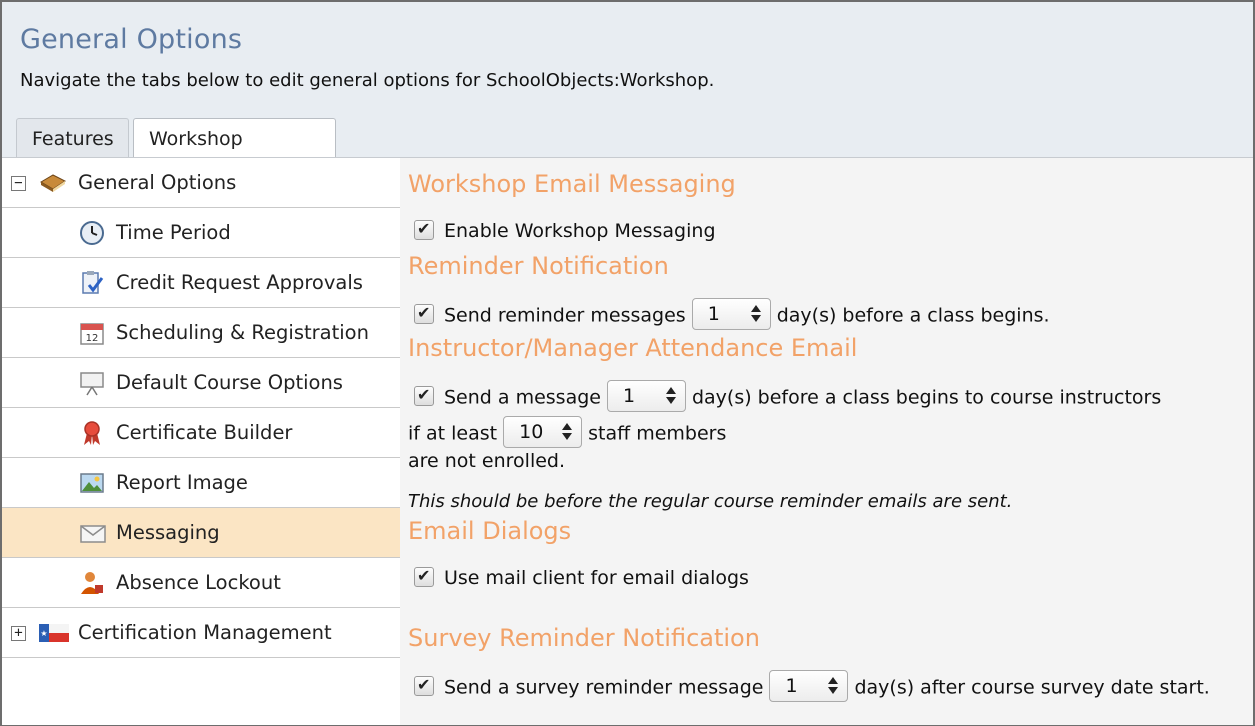 This screenshot has height=726, width=1255. I want to click on tree-item-label: Default Course Options, so click(229, 382).